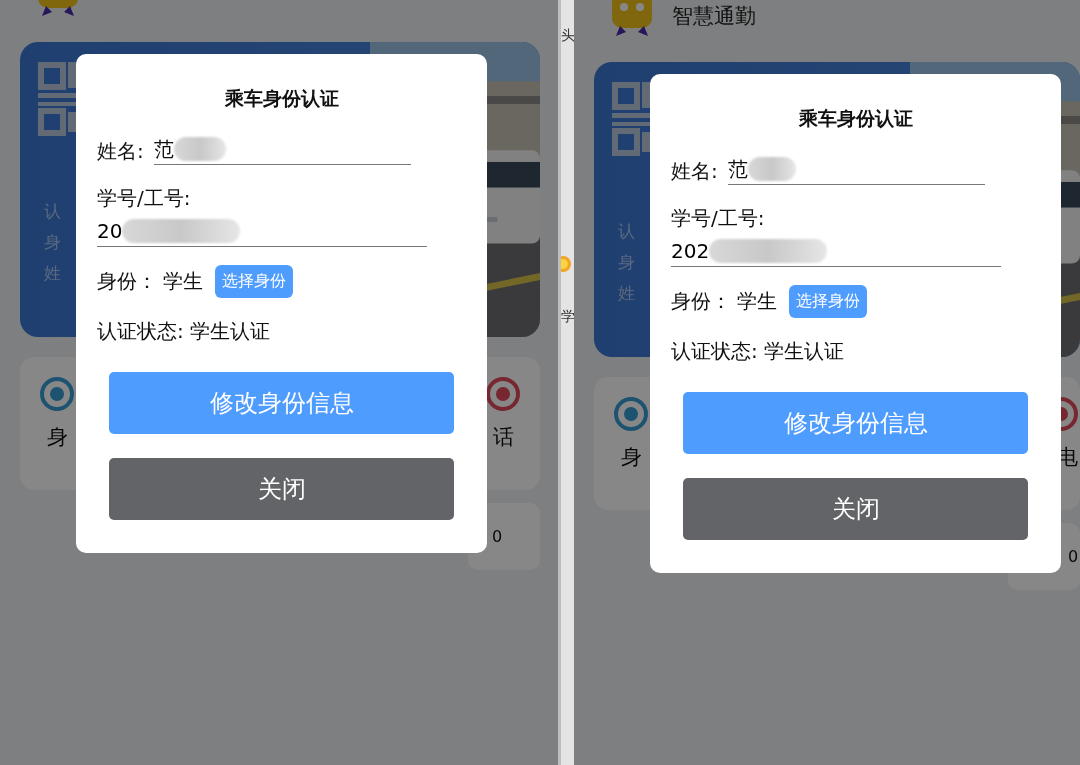 This screenshot has width=1080, height=765. What do you see at coordinates (503, 437) in the screenshot?
I see `feature-label: 话` at bounding box center [503, 437].